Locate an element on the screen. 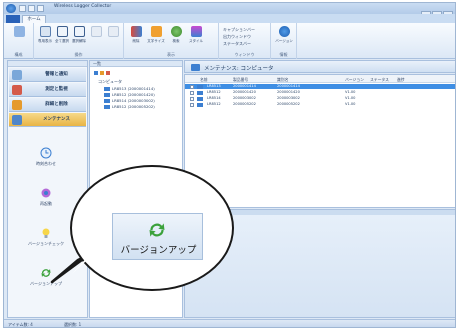  qat-save-icon is located at coordinates (22, 8).